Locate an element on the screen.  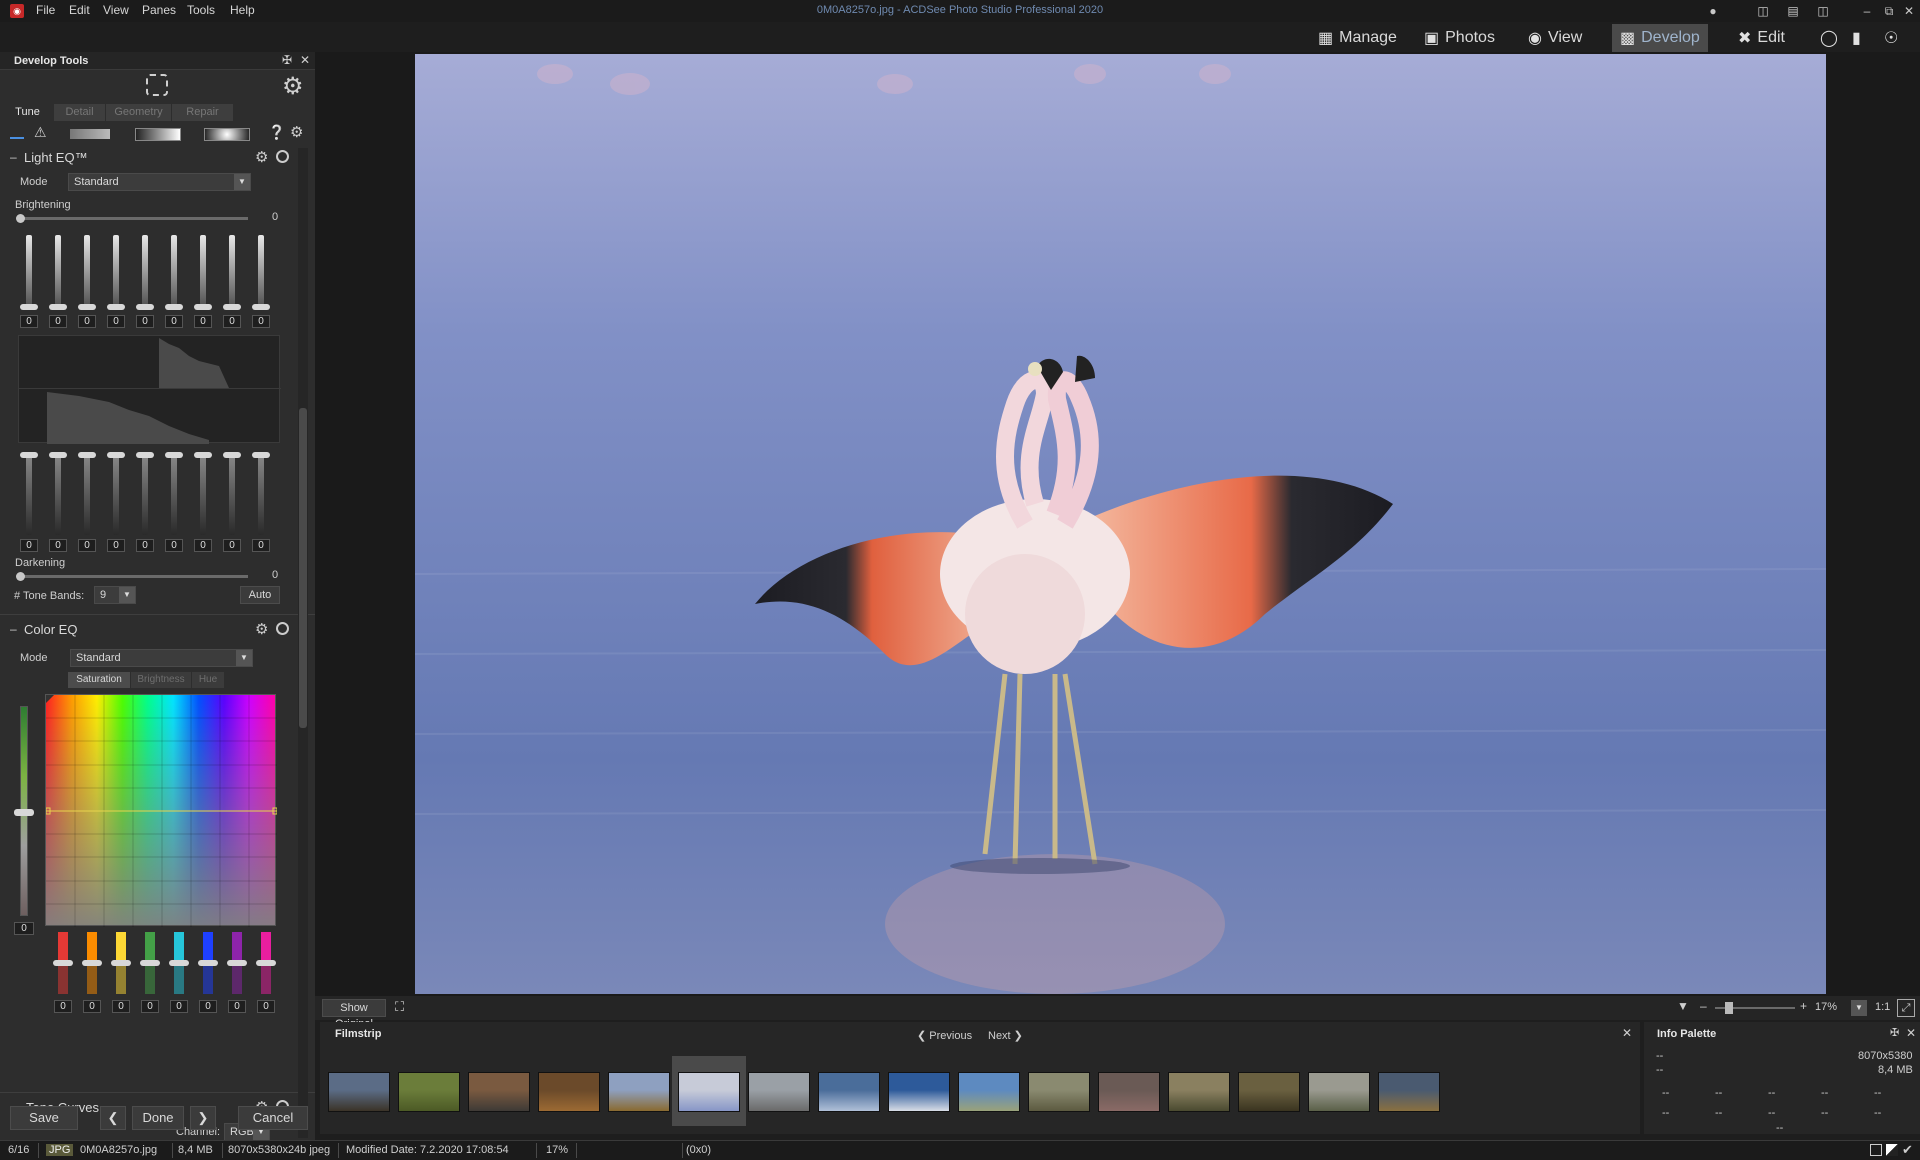
save-button: Save is located at coordinates (44, 1118).